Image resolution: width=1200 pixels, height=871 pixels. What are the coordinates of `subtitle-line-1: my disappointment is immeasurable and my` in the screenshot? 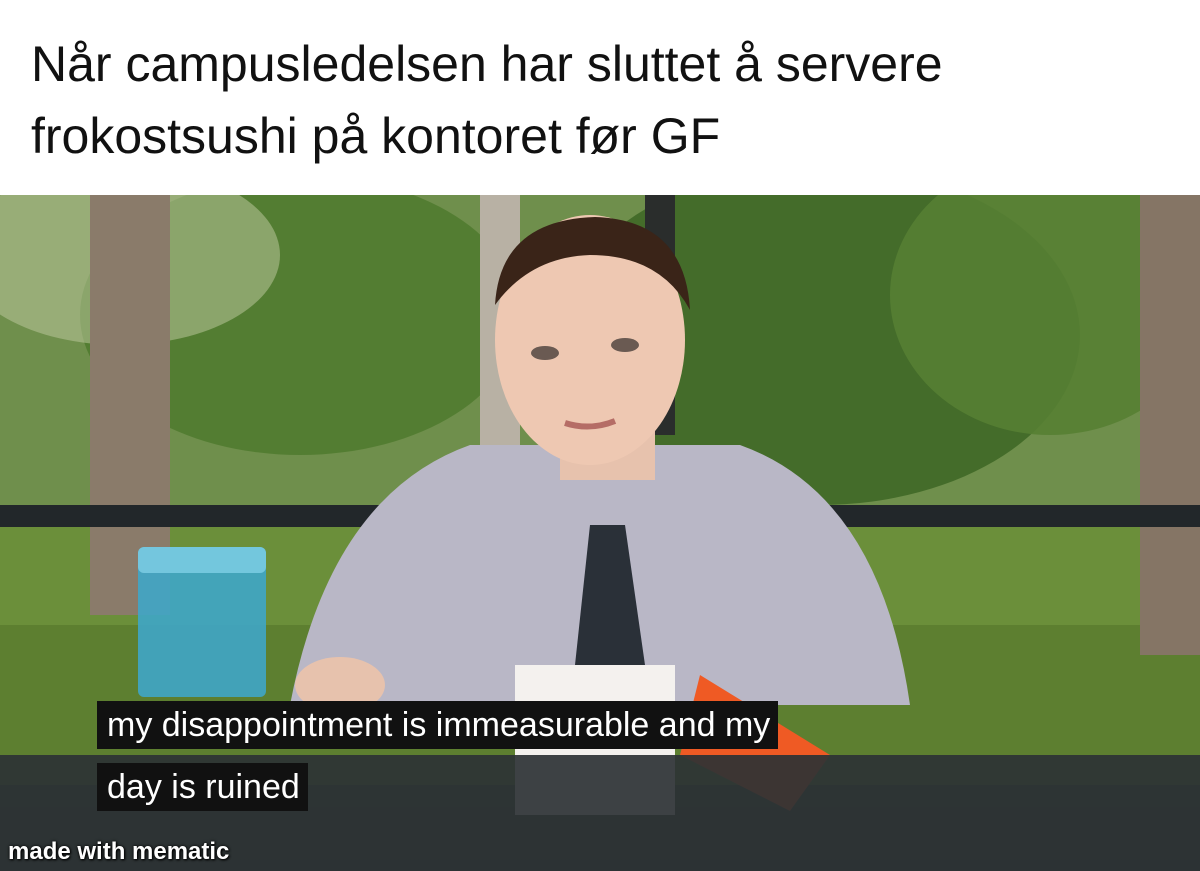 It's located at (438, 725).